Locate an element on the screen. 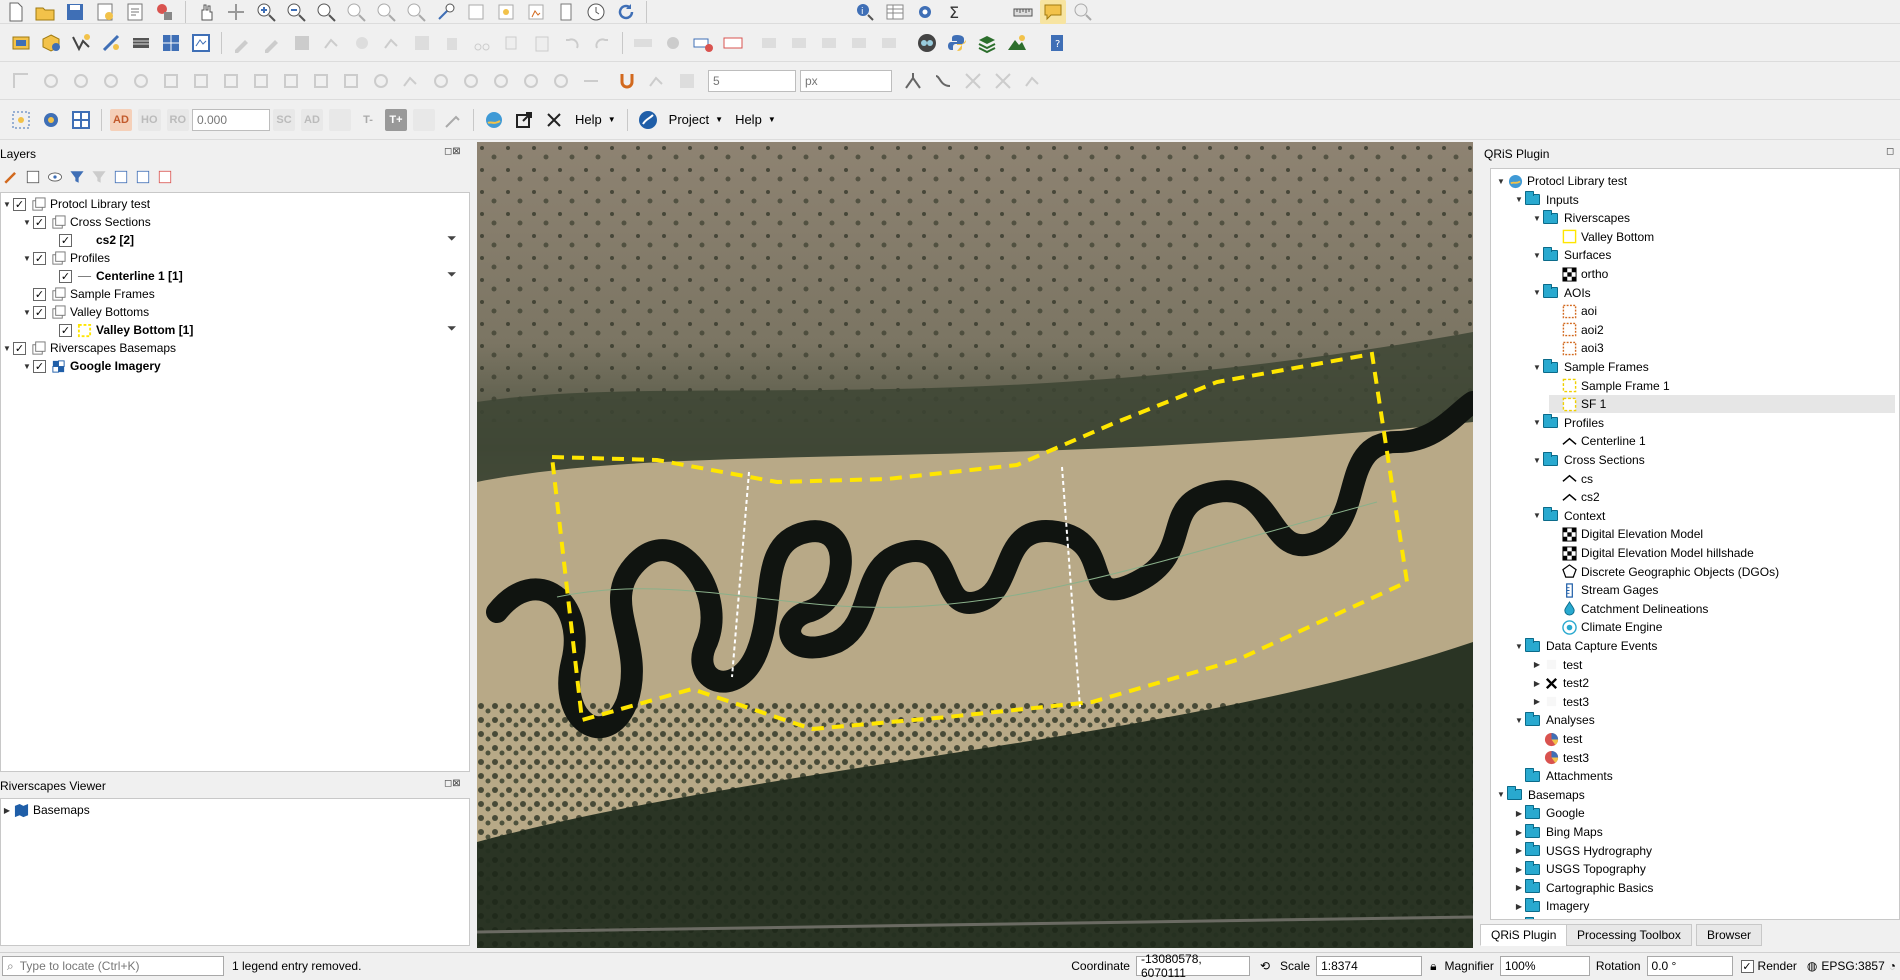  split-features-icon is located at coordinates (261, 81).